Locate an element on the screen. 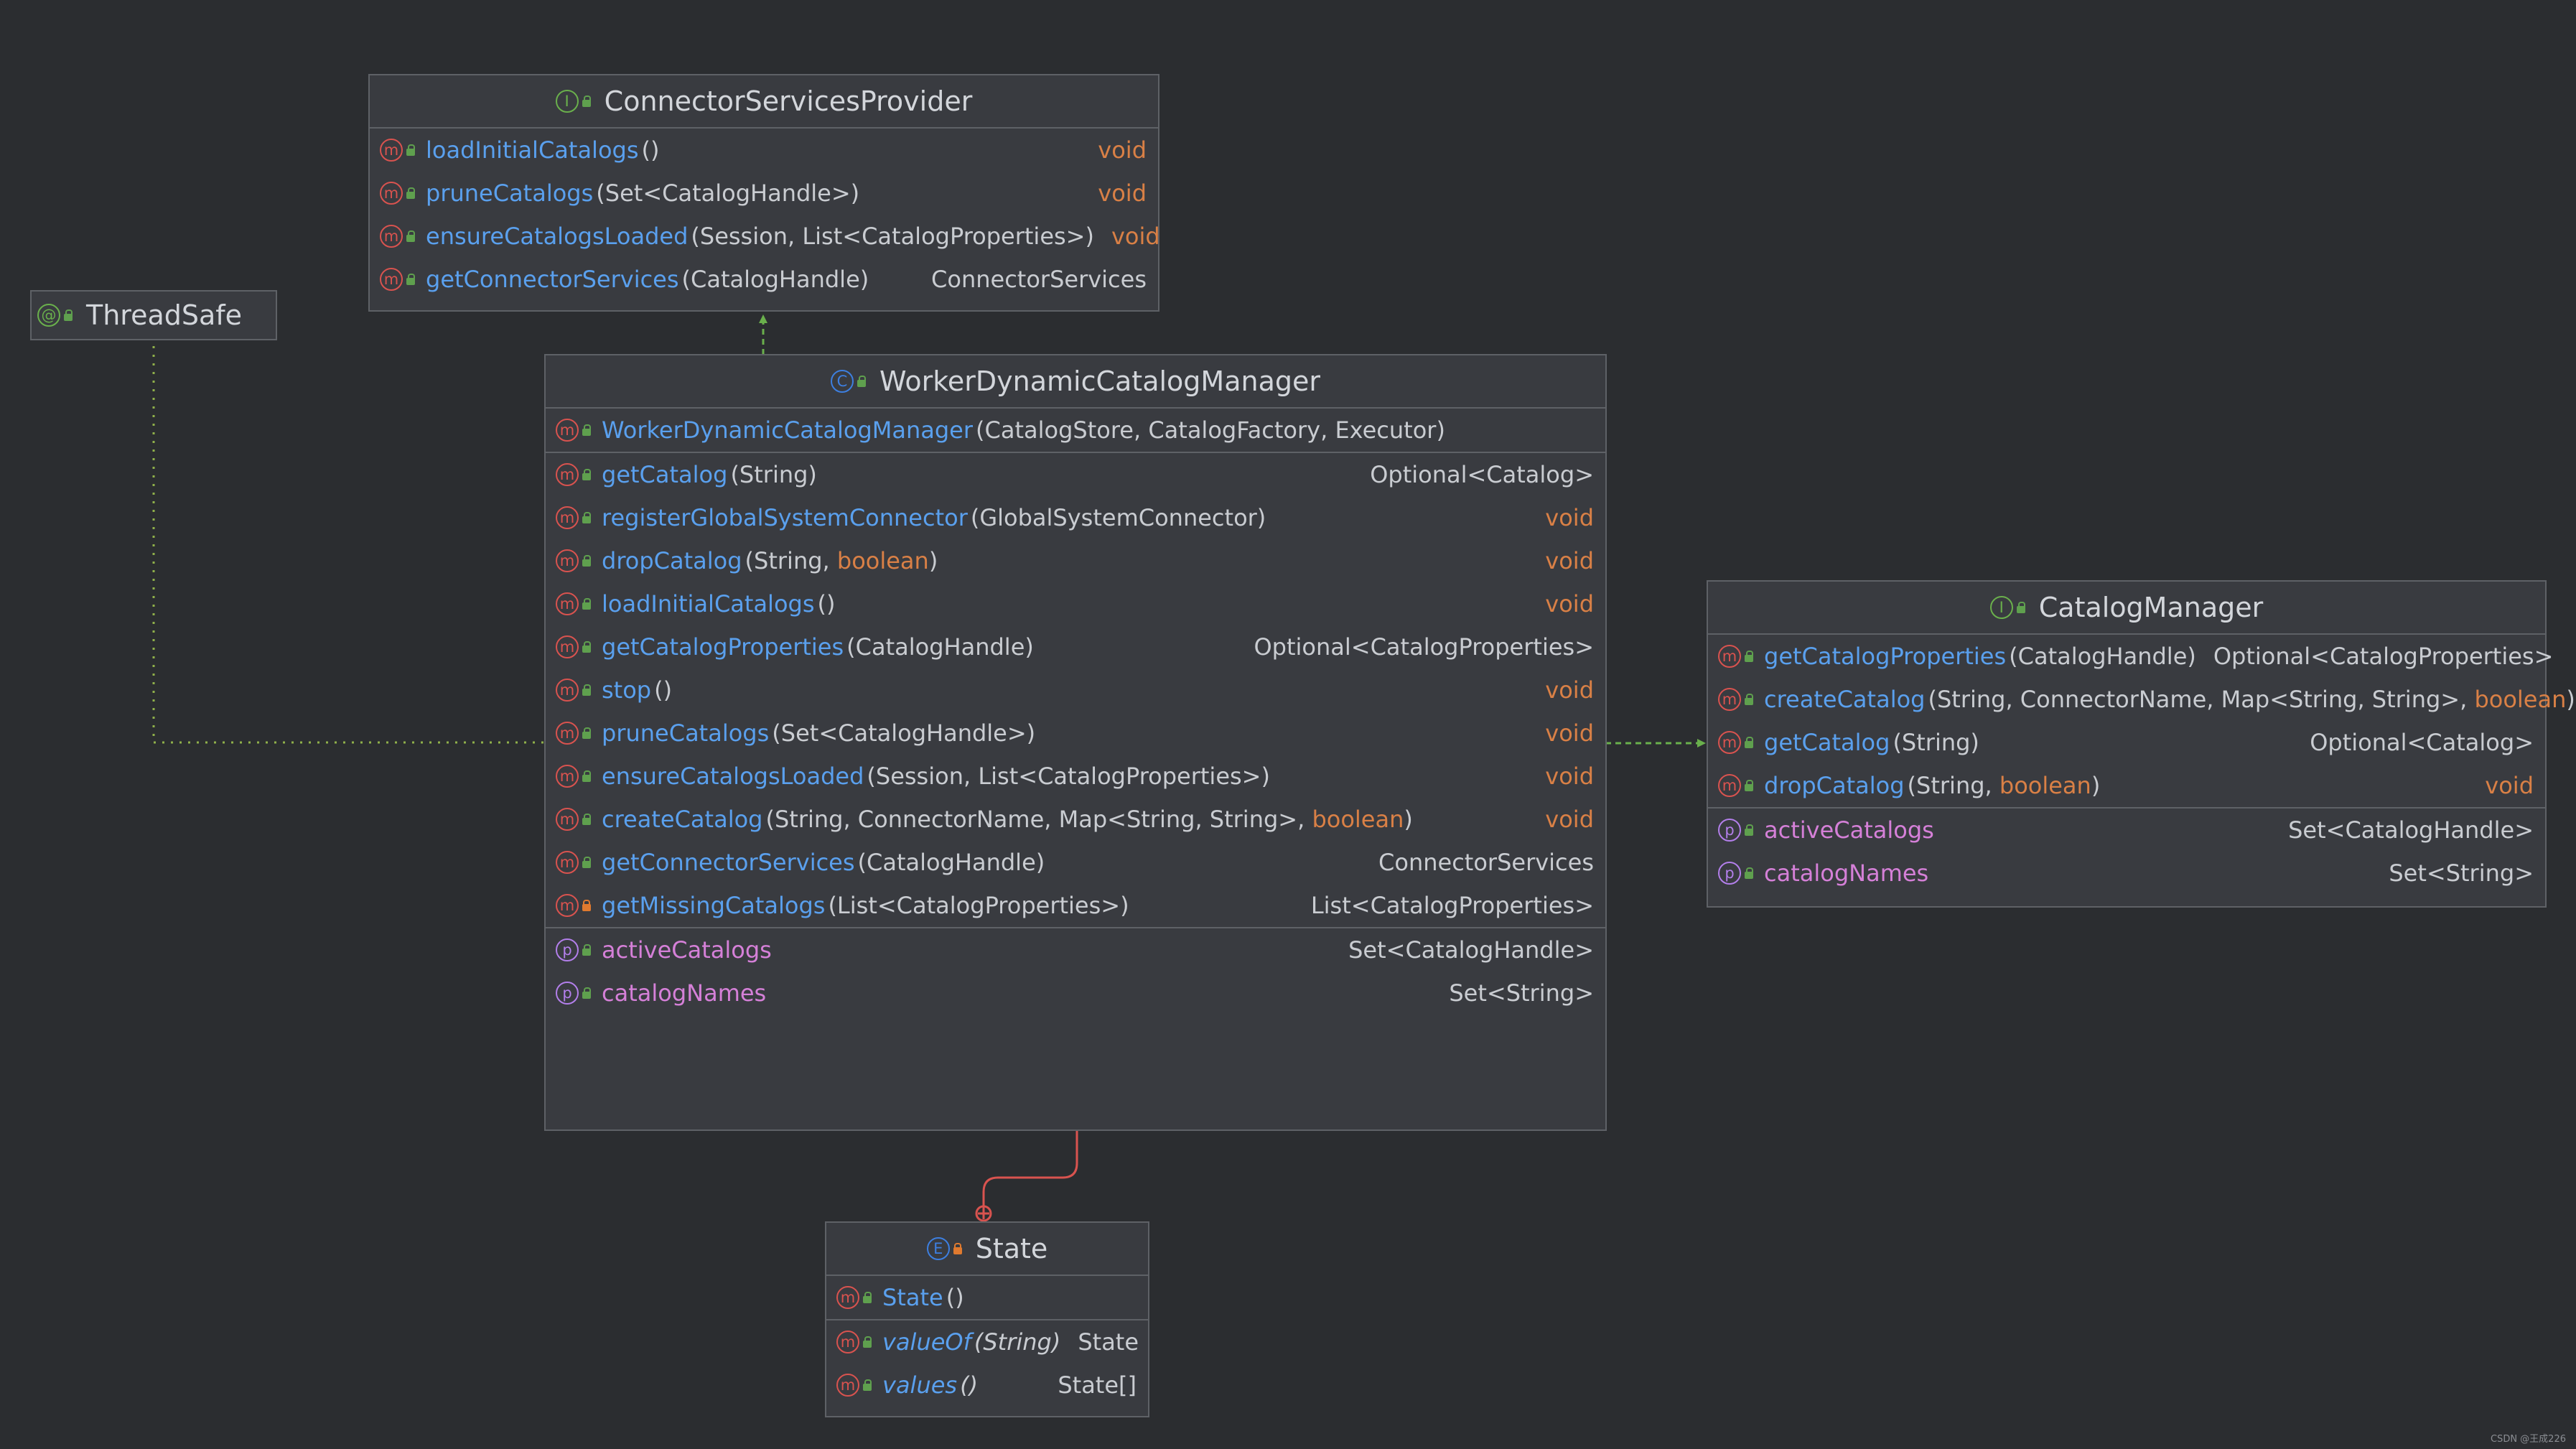  inner-class-link is located at coordinates (1030, 1171).